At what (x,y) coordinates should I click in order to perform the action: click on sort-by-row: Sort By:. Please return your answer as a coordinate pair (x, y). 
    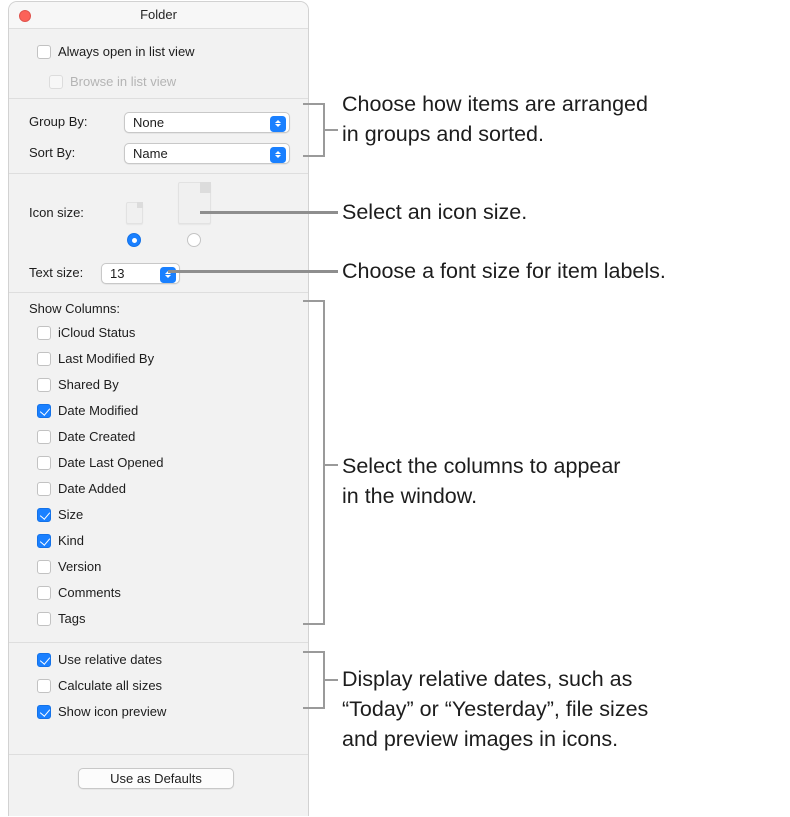
    Looking at the image, I should click on (52, 152).